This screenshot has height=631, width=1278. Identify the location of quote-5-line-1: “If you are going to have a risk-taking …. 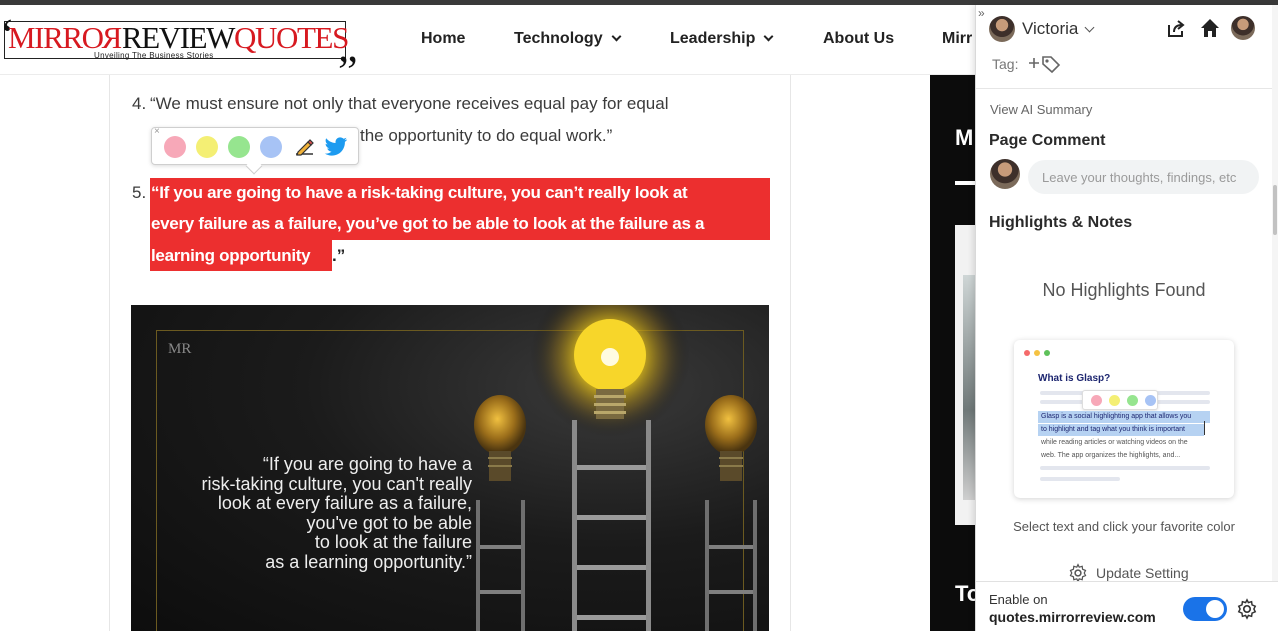
(419, 193).